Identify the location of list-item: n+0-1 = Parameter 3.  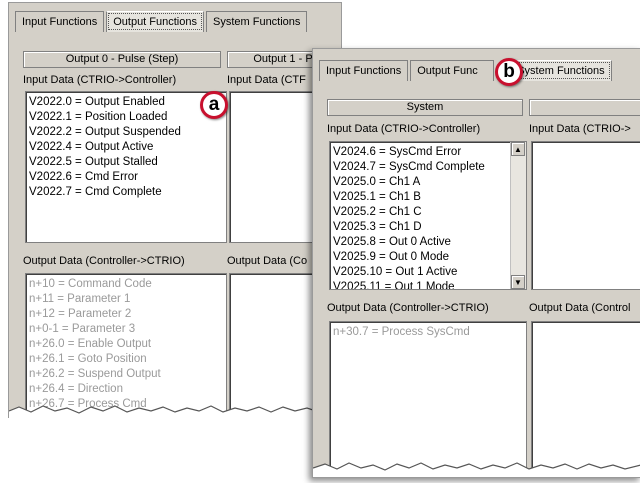
(126, 329).